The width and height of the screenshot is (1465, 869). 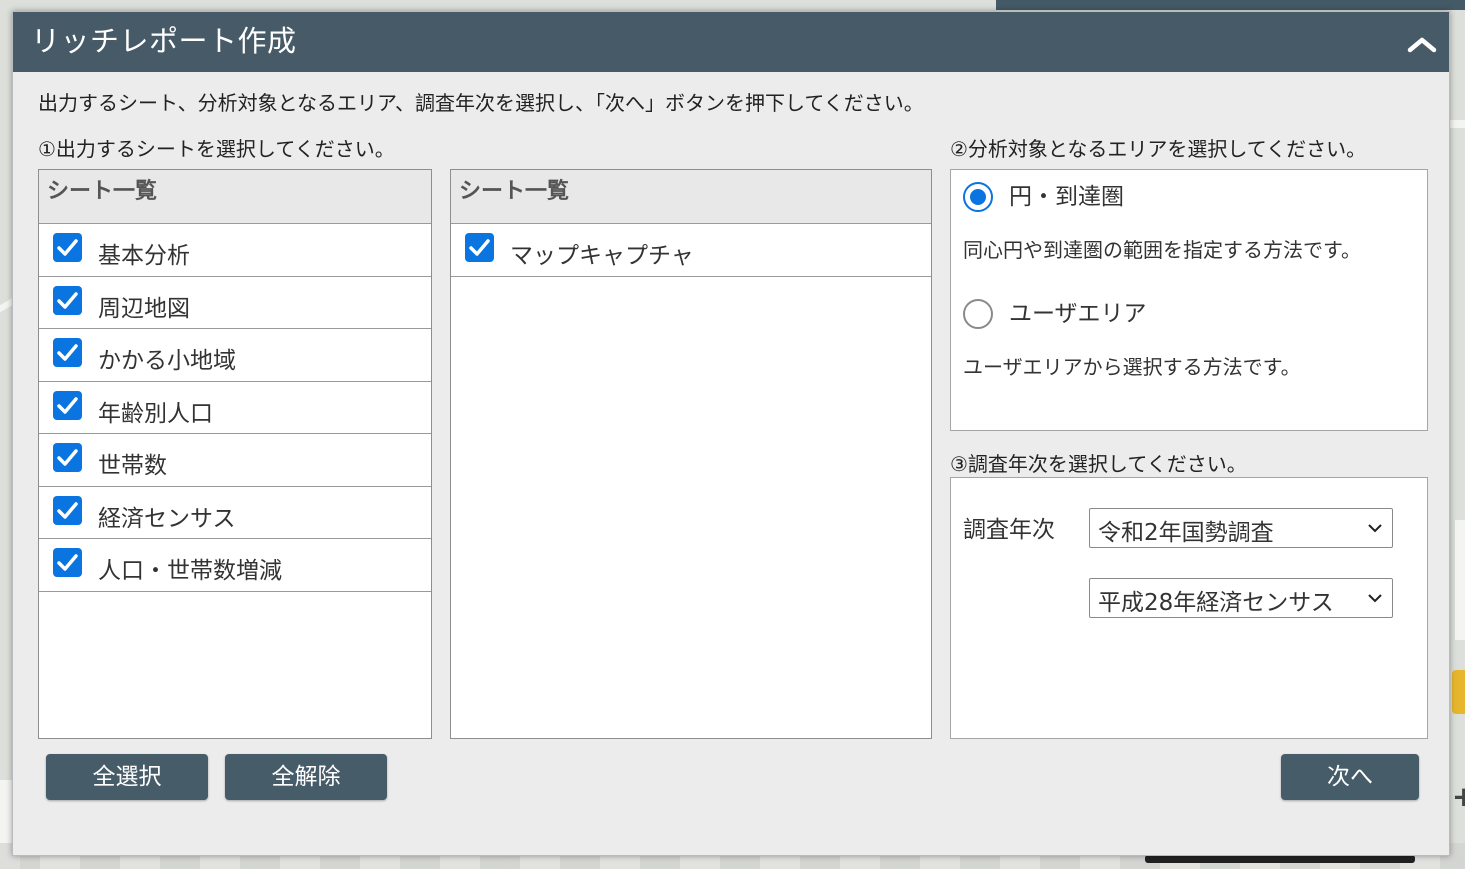 I want to click on sheet-label: かかる小地域, so click(x=167, y=361).